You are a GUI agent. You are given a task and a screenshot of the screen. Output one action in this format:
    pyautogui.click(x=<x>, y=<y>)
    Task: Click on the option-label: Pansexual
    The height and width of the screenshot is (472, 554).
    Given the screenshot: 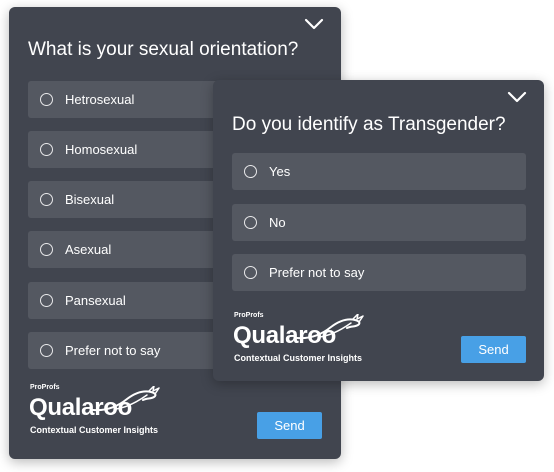 What is the action you would take?
    pyautogui.click(x=95, y=300)
    